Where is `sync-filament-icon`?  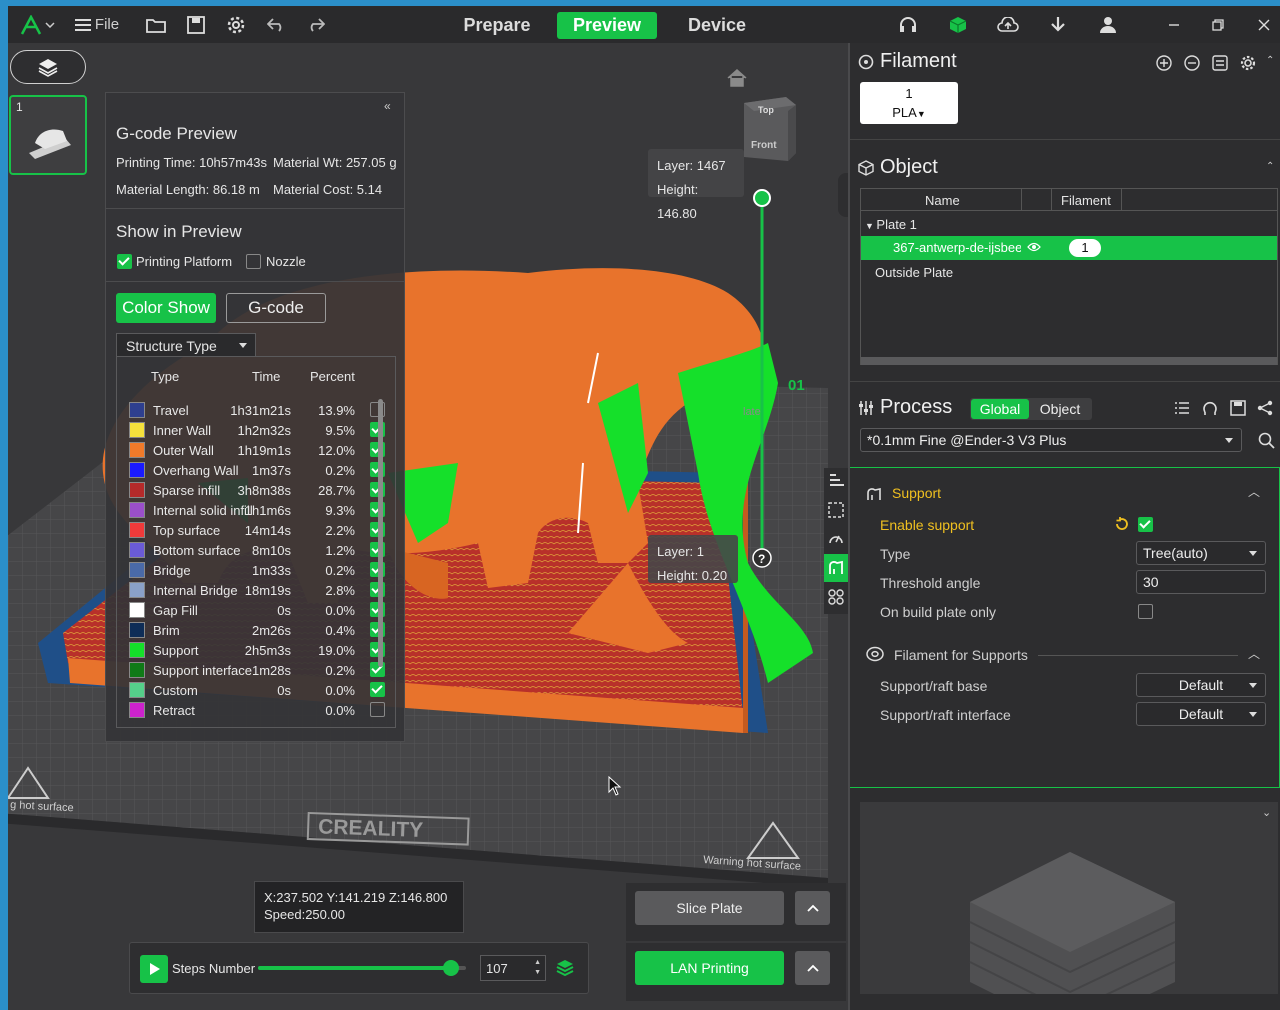
sync-filament-icon is located at coordinates (1220, 63).